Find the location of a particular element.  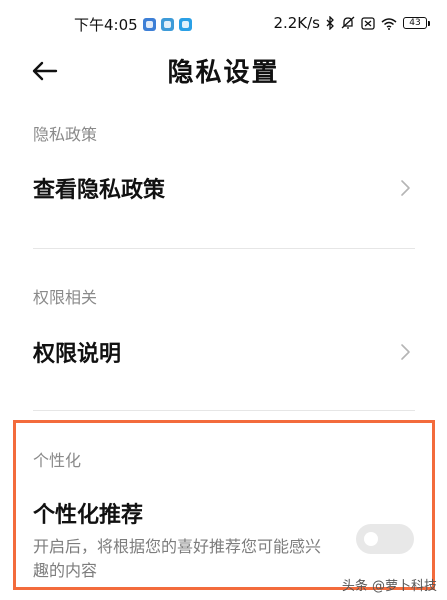

status-time: 下午4:05 is located at coordinates (106, 25).